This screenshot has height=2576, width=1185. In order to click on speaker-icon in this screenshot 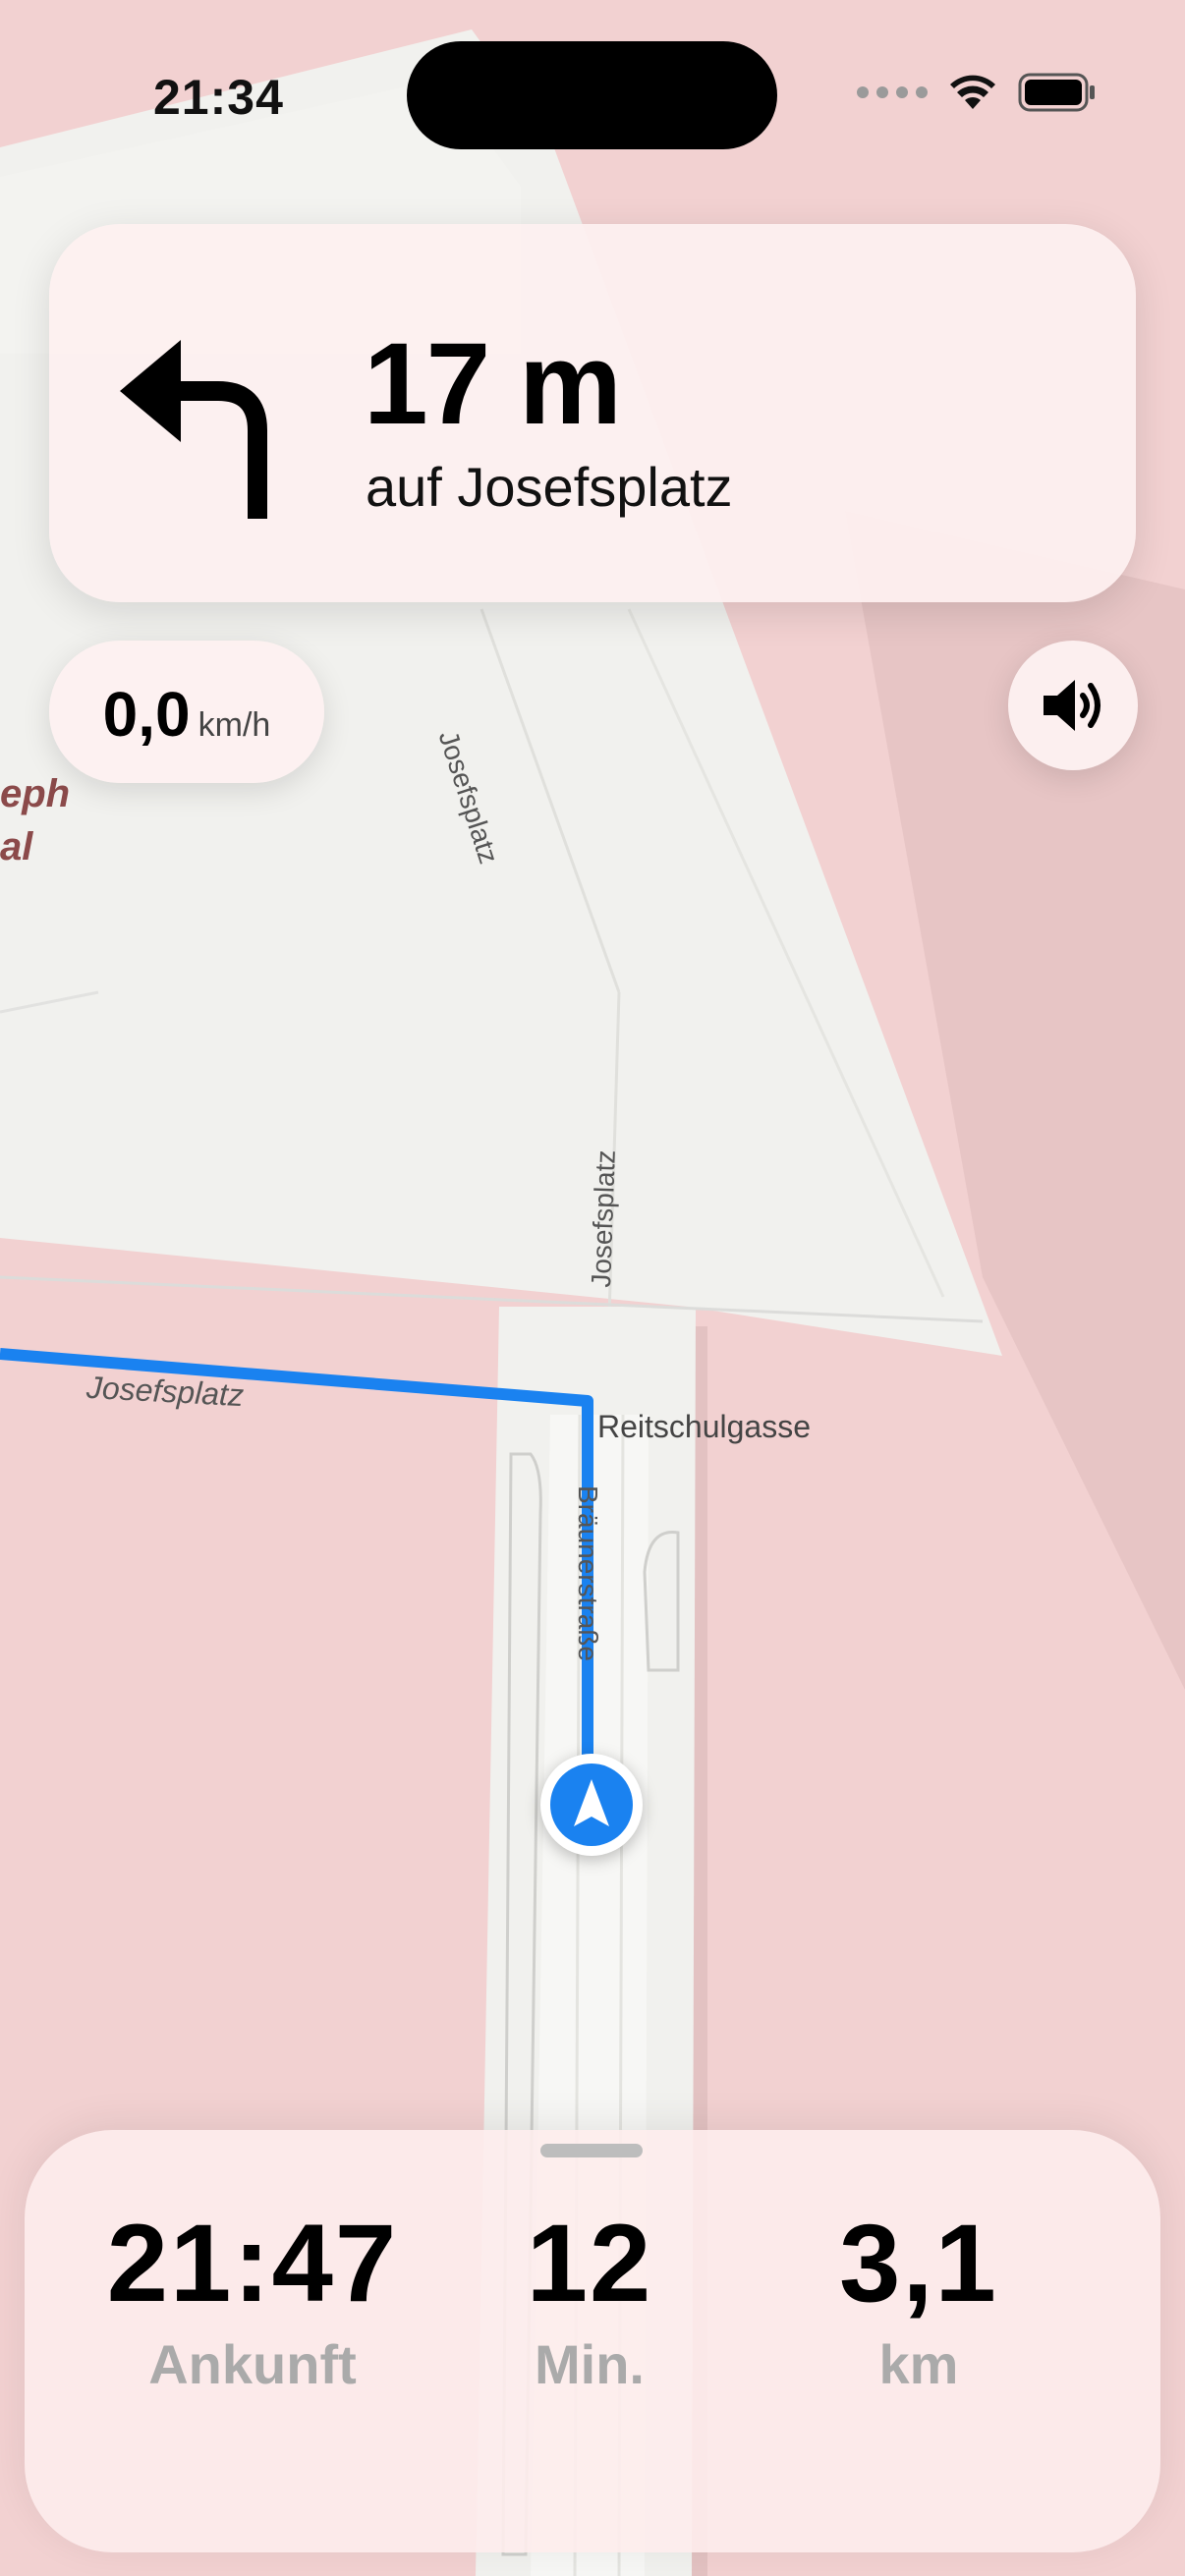, I will do `click(1072, 705)`.